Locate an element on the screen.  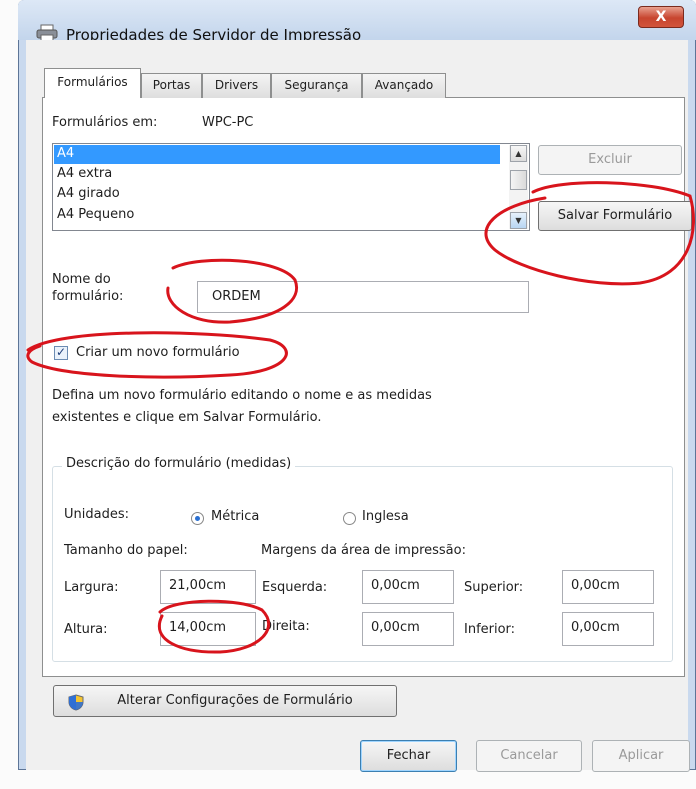
paper-size-label: Tamanho do papel: is located at coordinates (126, 550).